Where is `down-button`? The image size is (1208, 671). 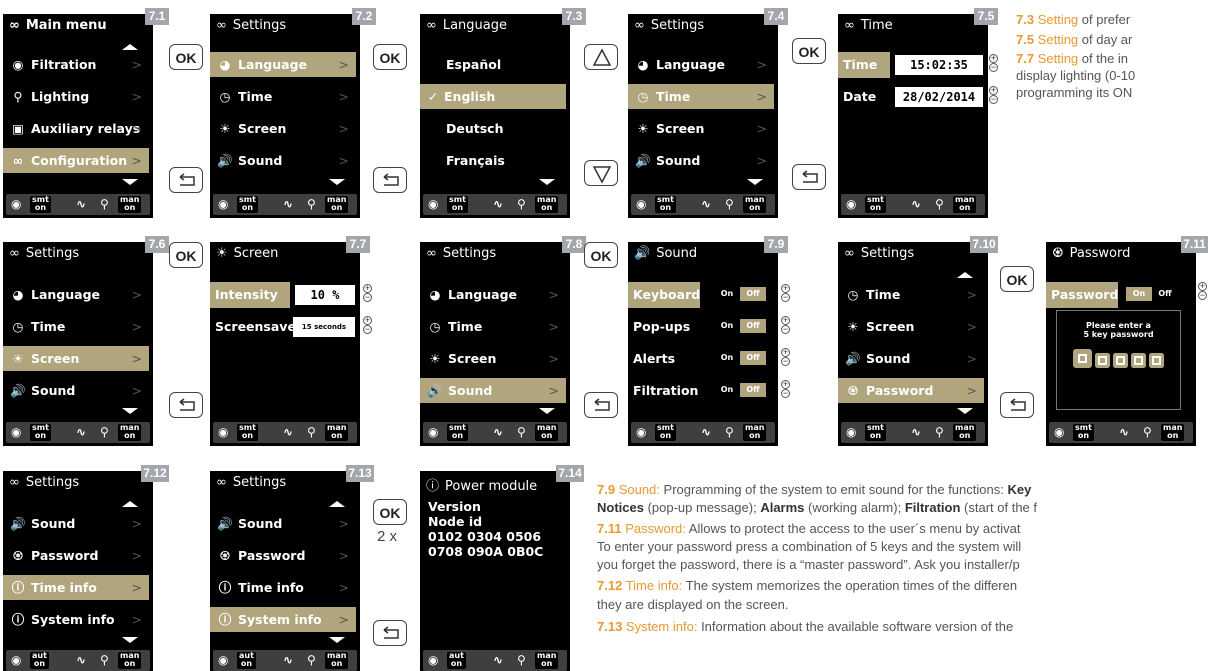 down-button is located at coordinates (601, 173).